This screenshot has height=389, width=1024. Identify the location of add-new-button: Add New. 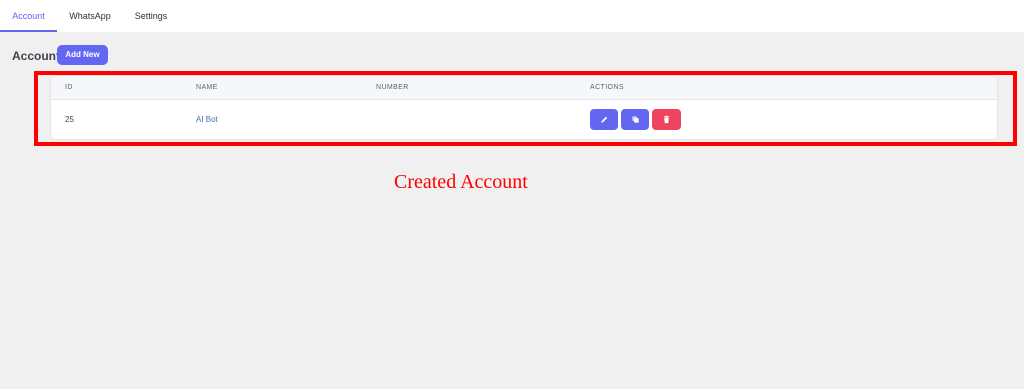
(82, 55).